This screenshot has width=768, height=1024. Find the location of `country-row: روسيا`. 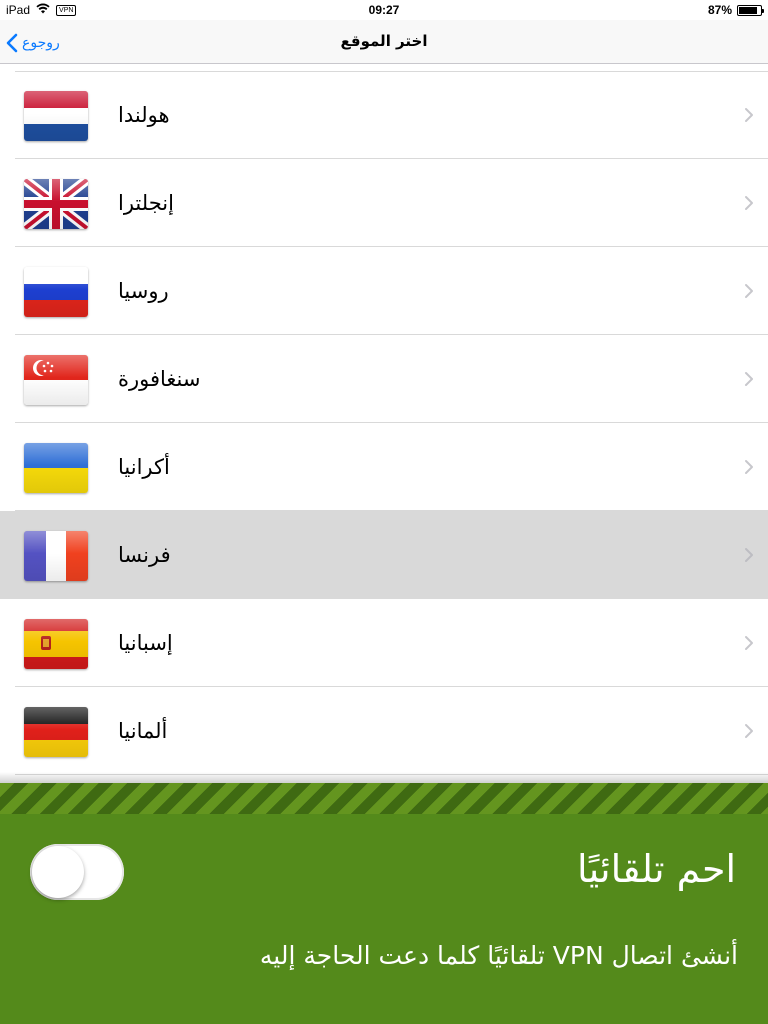

country-row: روسيا is located at coordinates (384, 291).